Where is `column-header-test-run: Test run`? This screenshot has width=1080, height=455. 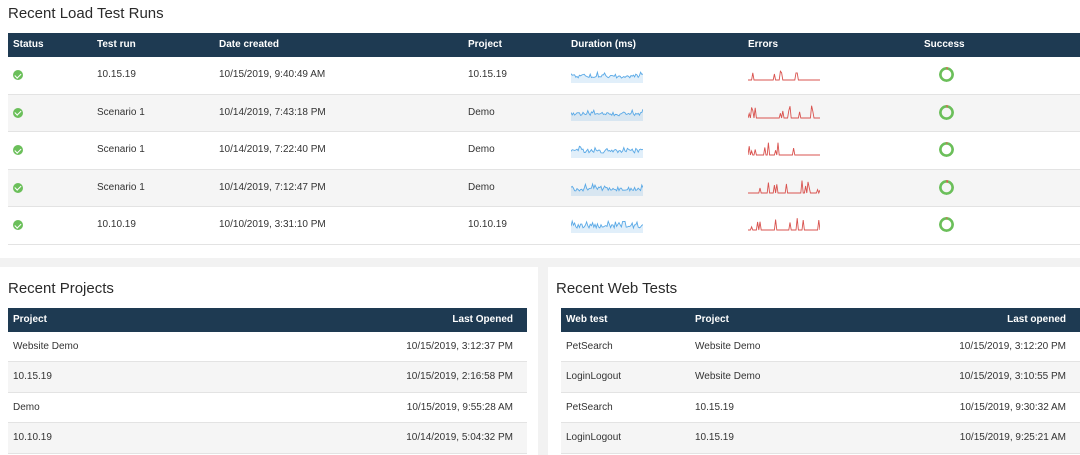 column-header-test-run: Test run is located at coordinates (116, 44).